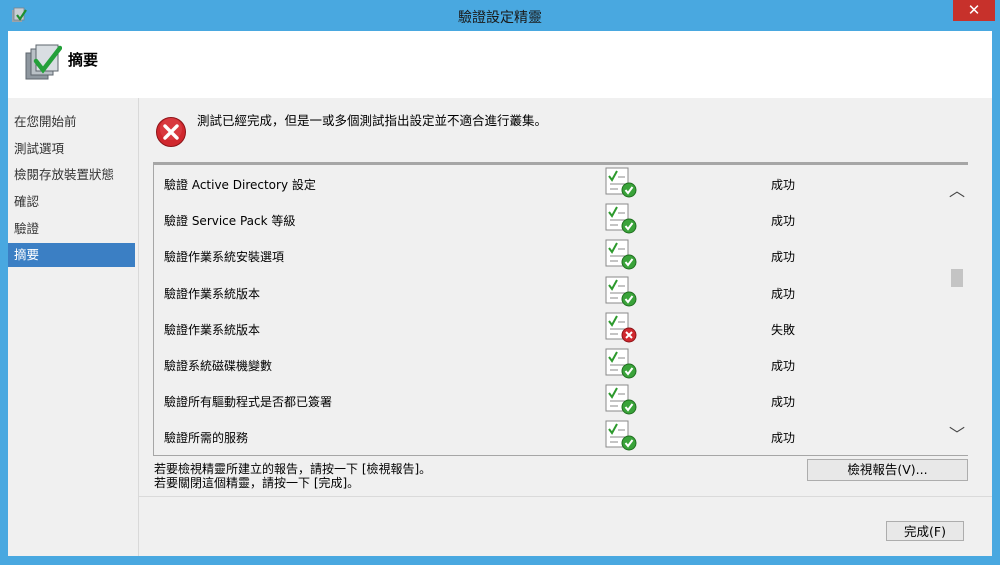 The height and width of the screenshot is (565, 1000). I want to click on test-result-row: 驗證 Service Pack 等級 成功, so click(546, 219).